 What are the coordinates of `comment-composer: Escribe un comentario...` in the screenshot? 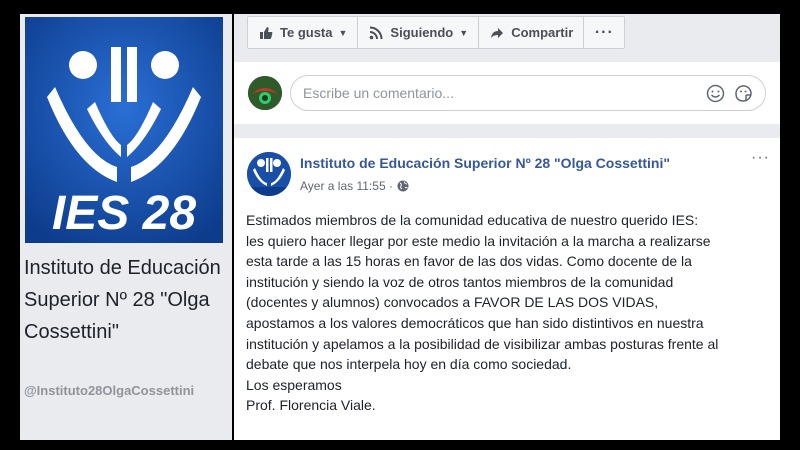 It's located at (507, 93).